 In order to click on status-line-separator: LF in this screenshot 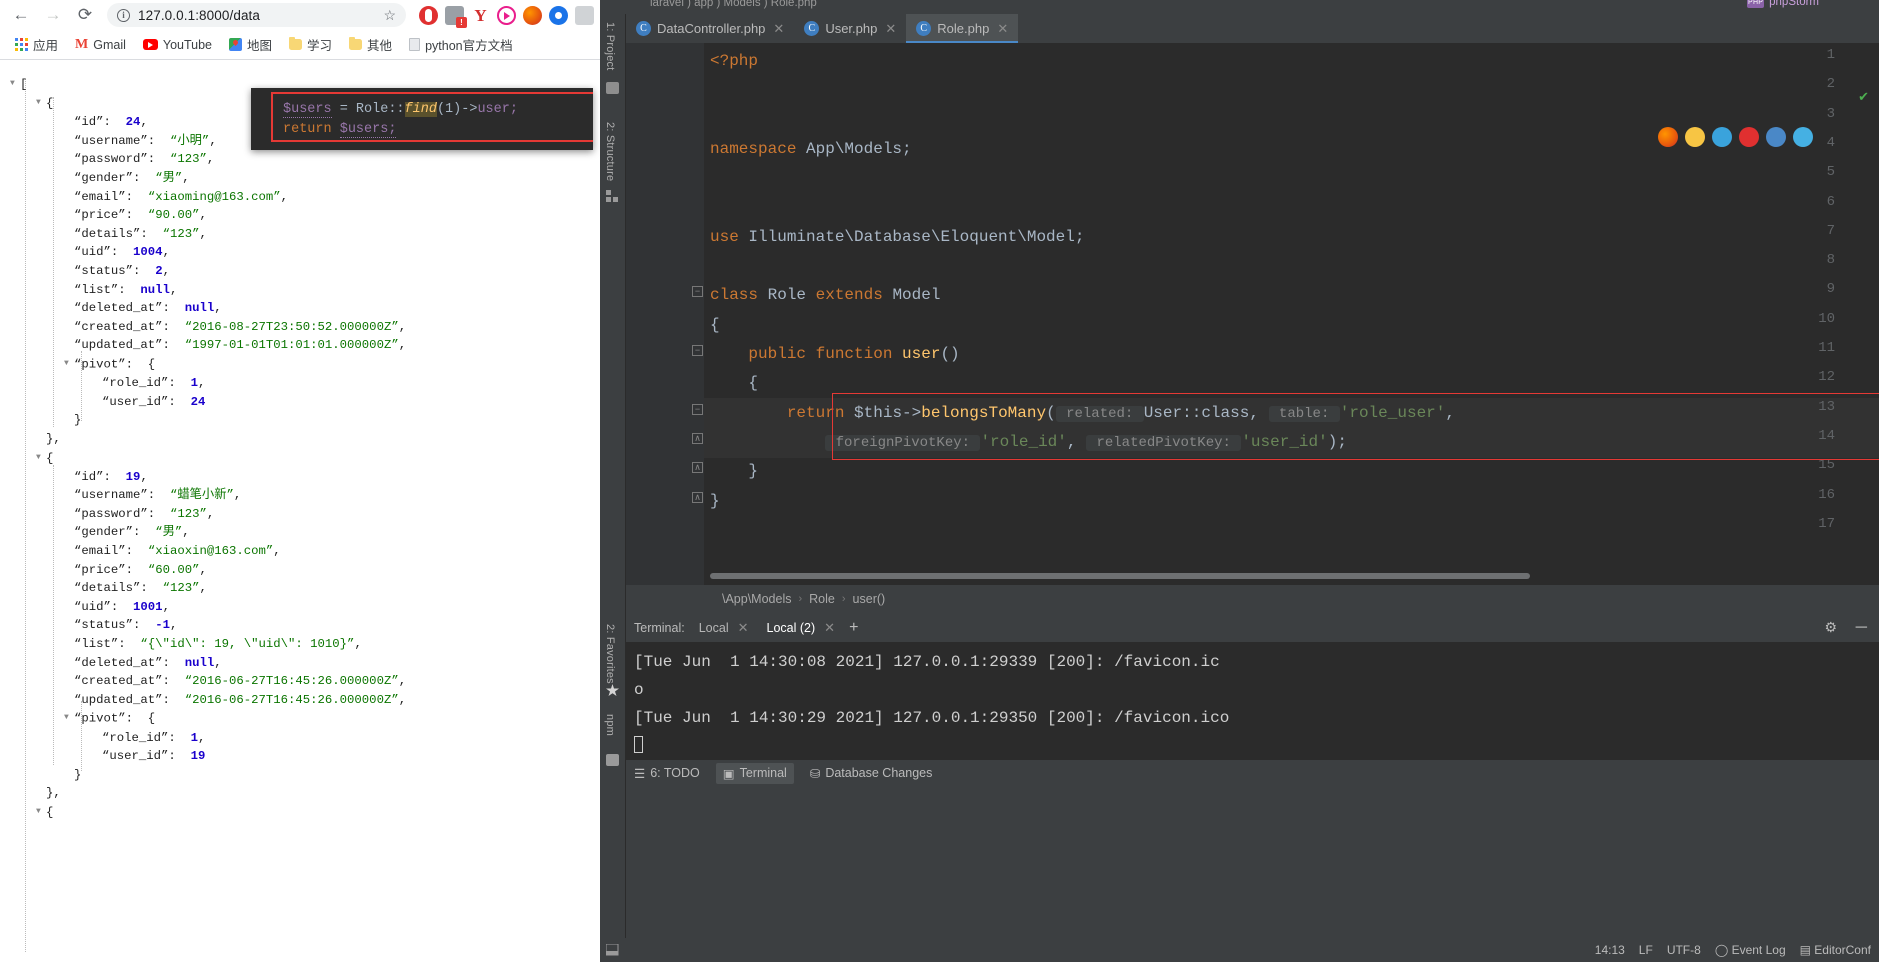, I will do `click(1646, 950)`.